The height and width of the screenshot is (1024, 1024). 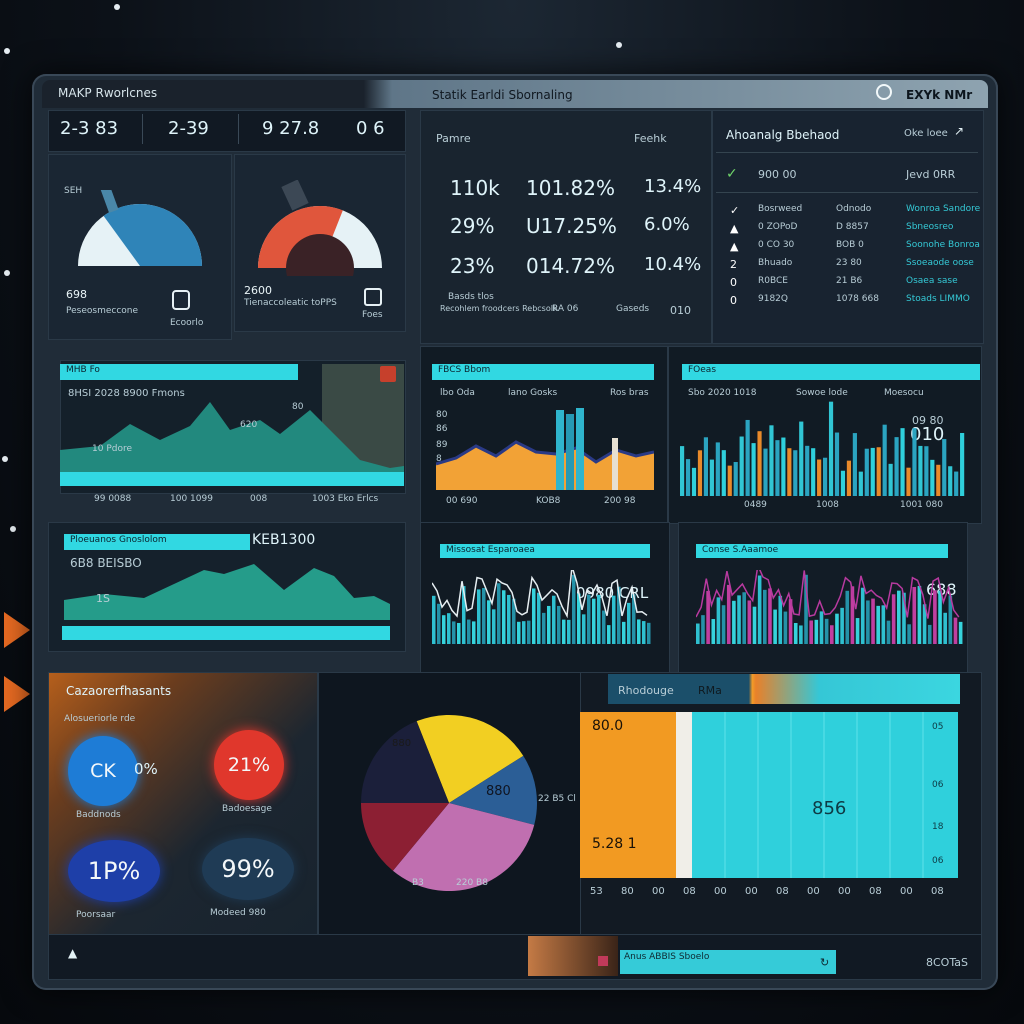 I want to click on metric-cell: 101.82%, so click(x=570, y=188).